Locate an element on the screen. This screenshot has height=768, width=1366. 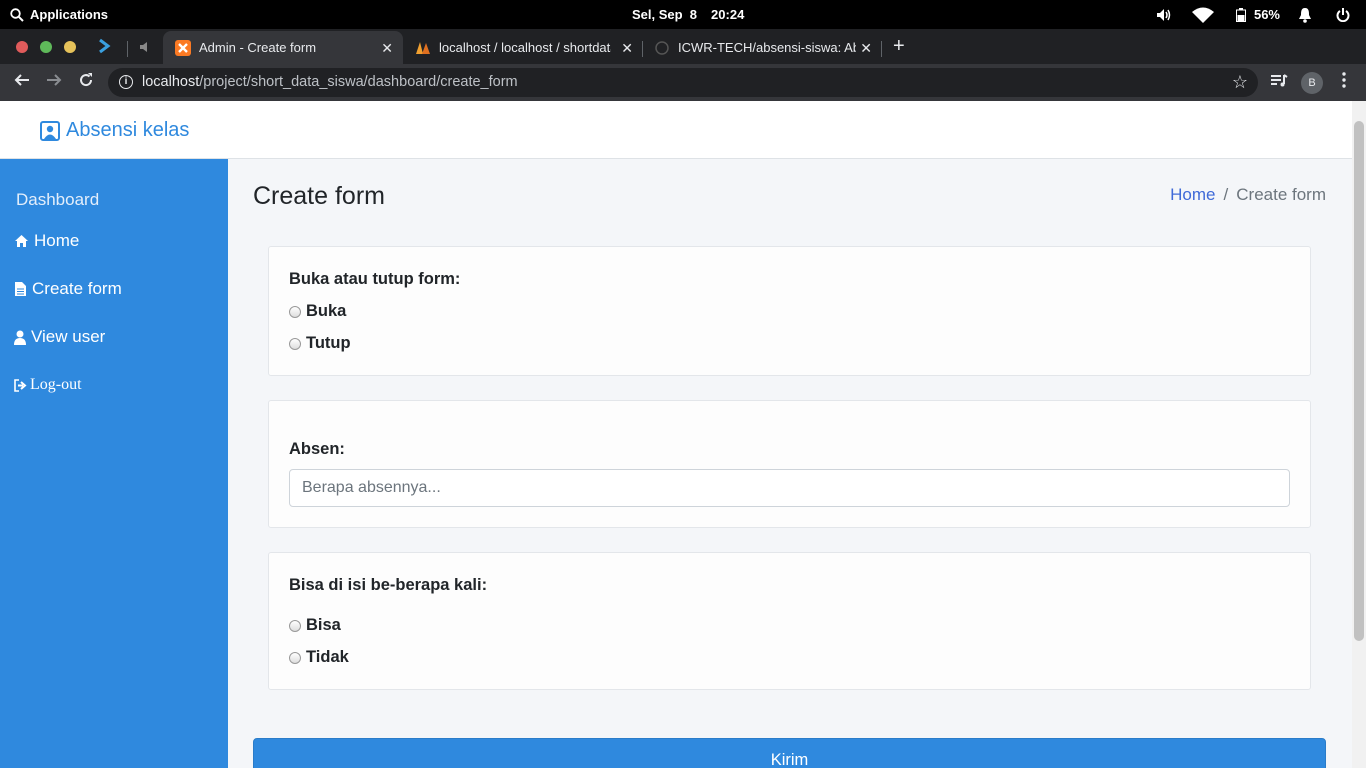
volume-icon is located at coordinates (1164, 15).